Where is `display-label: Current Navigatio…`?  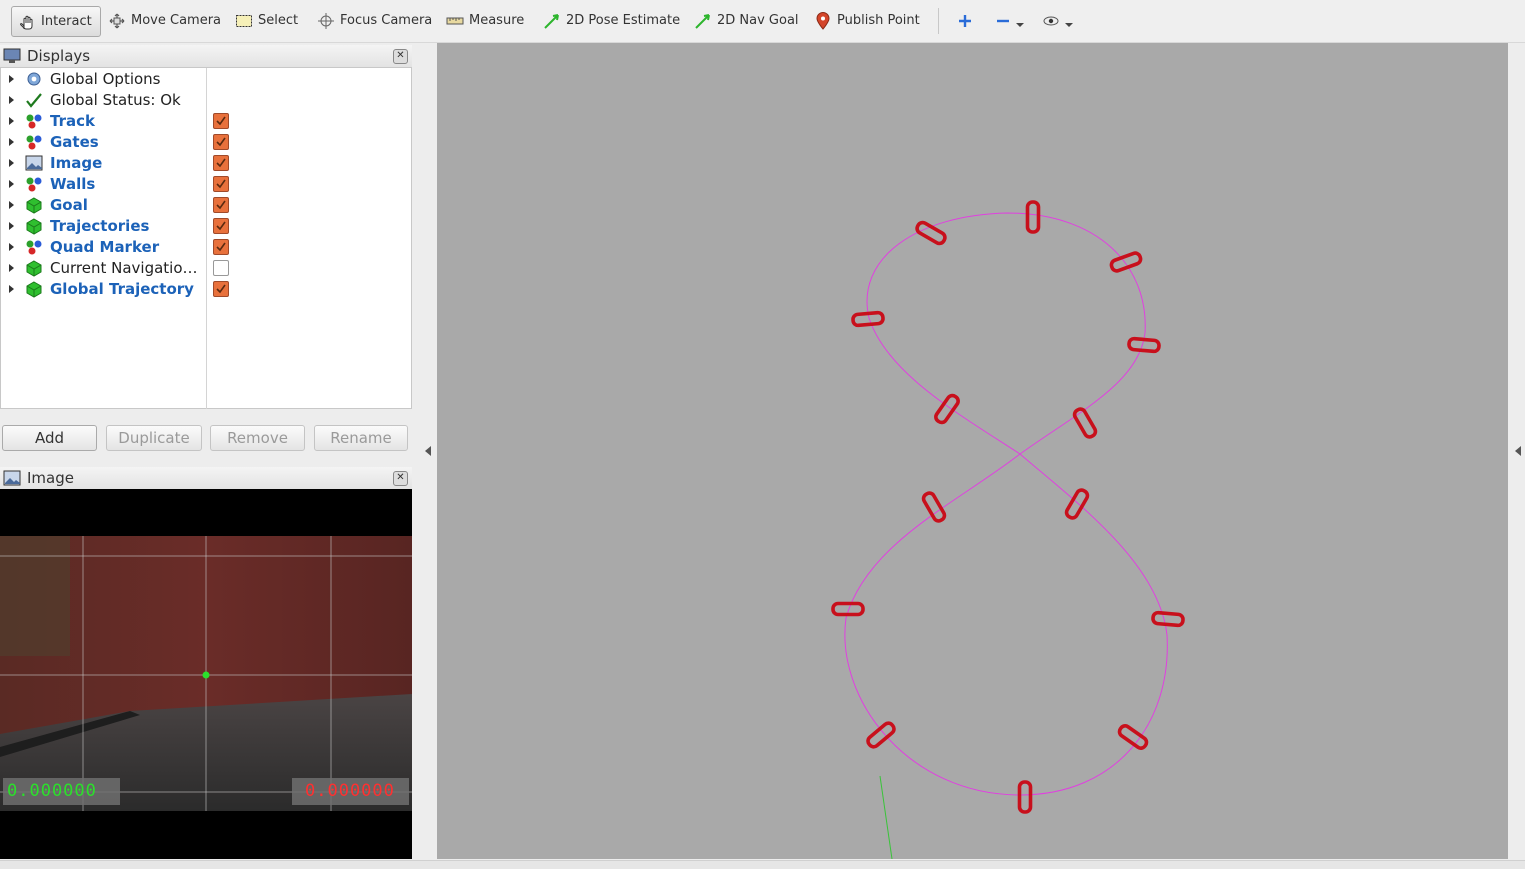 display-label: Current Navigatio… is located at coordinates (124, 268).